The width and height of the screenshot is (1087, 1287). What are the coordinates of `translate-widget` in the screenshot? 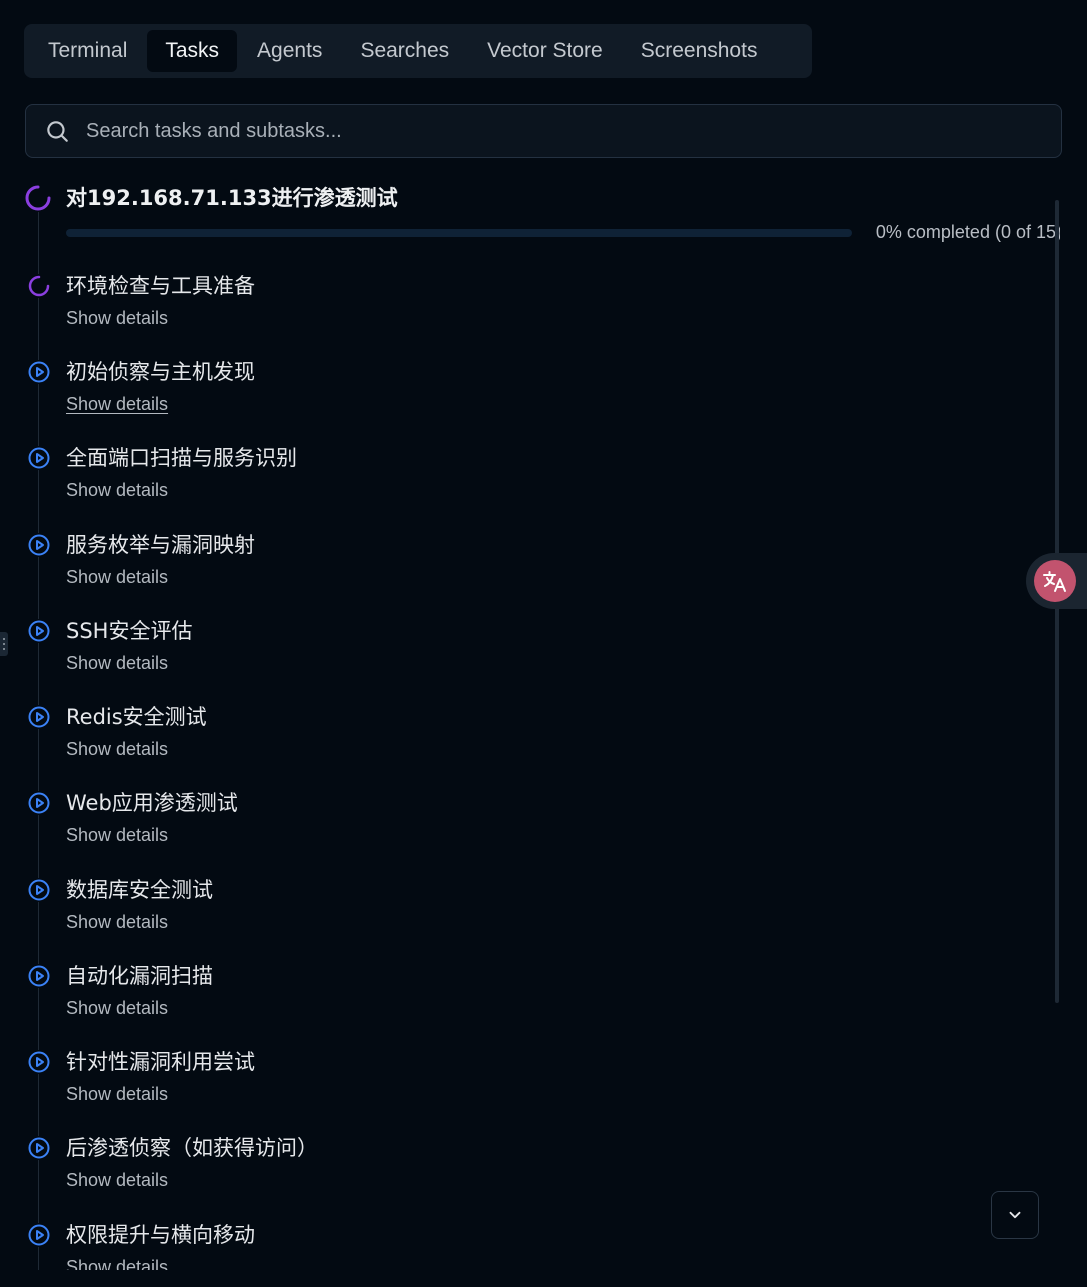 It's located at (1056, 581).